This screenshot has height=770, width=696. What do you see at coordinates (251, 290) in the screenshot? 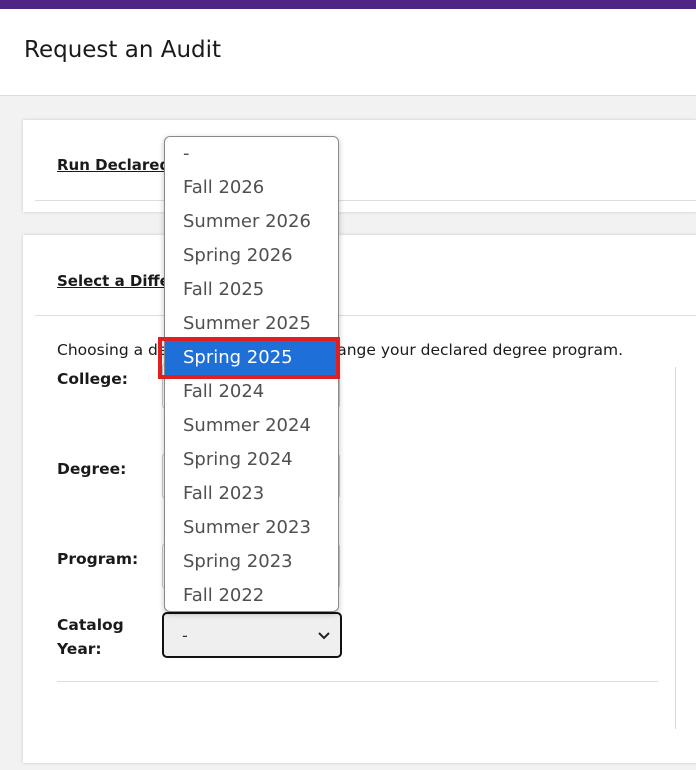
I see `option-fall-2025: Fall 2025` at bounding box center [251, 290].